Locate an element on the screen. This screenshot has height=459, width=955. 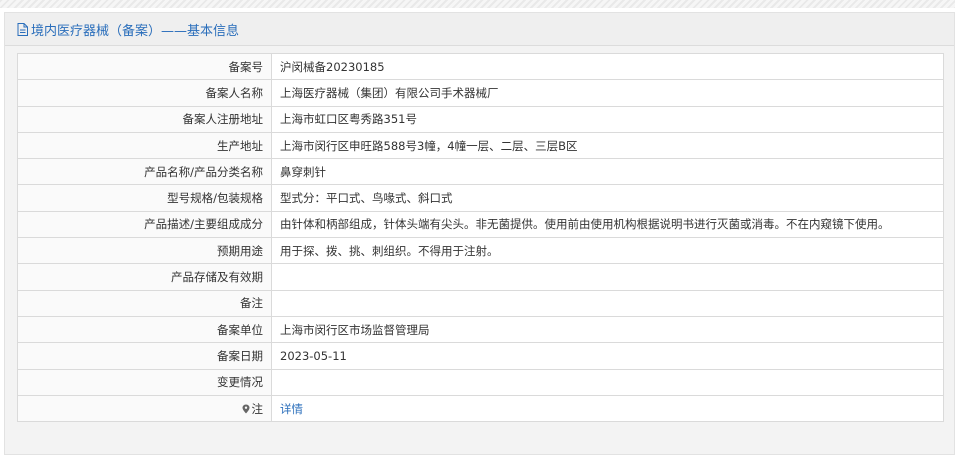
row-value-note: 详情 is located at coordinates (607, 408).